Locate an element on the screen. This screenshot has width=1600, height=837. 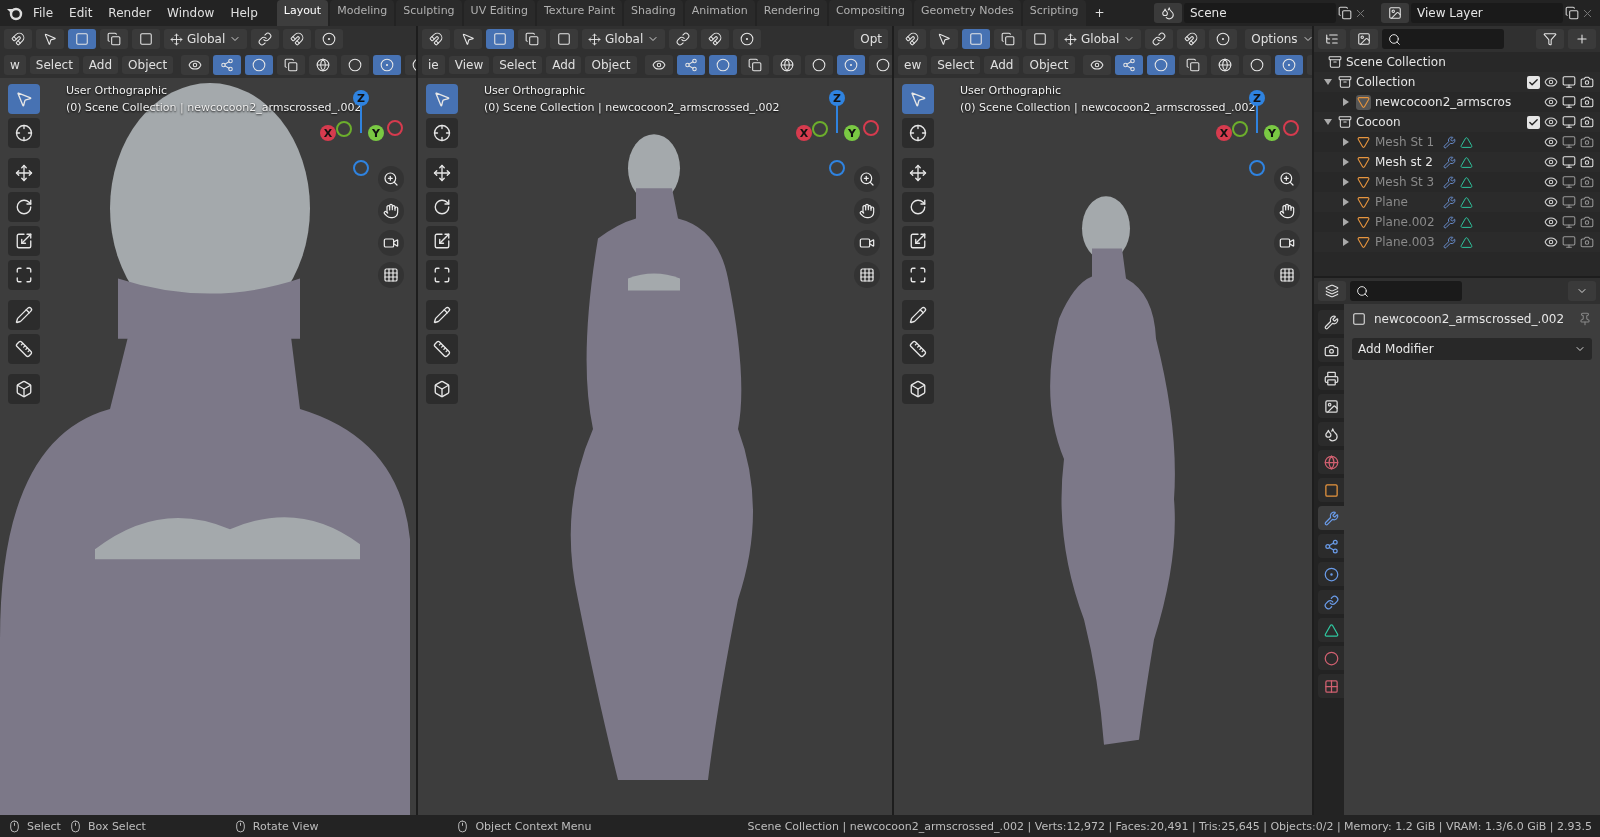
view-layer-field: View Layer is located at coordinates (1487, 13).